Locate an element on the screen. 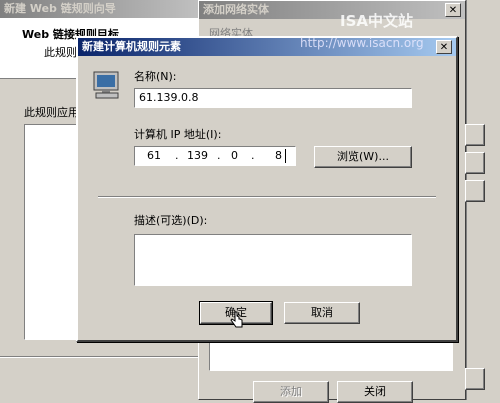  network-entity-detail-box is located at coordinates (331, 356).